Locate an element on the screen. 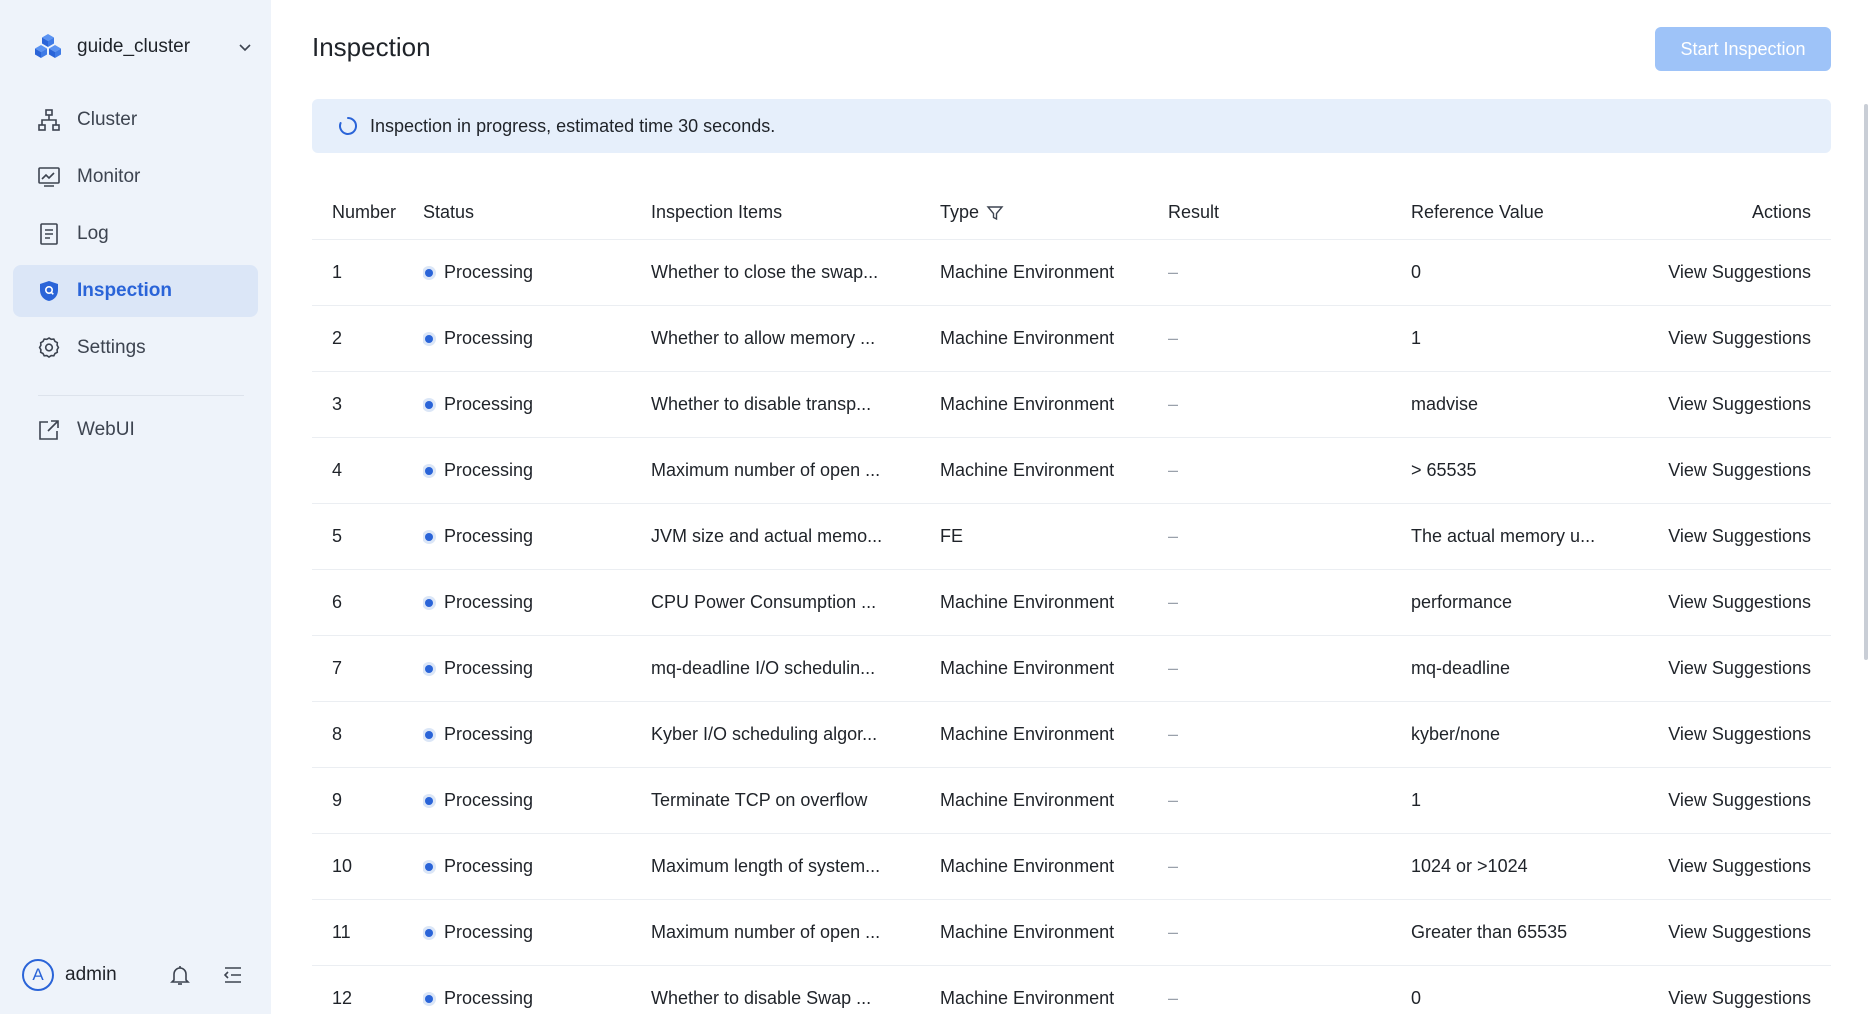 This screenshot has width=1872, height=1014. avatar: A is located at coordinates (38, 975).